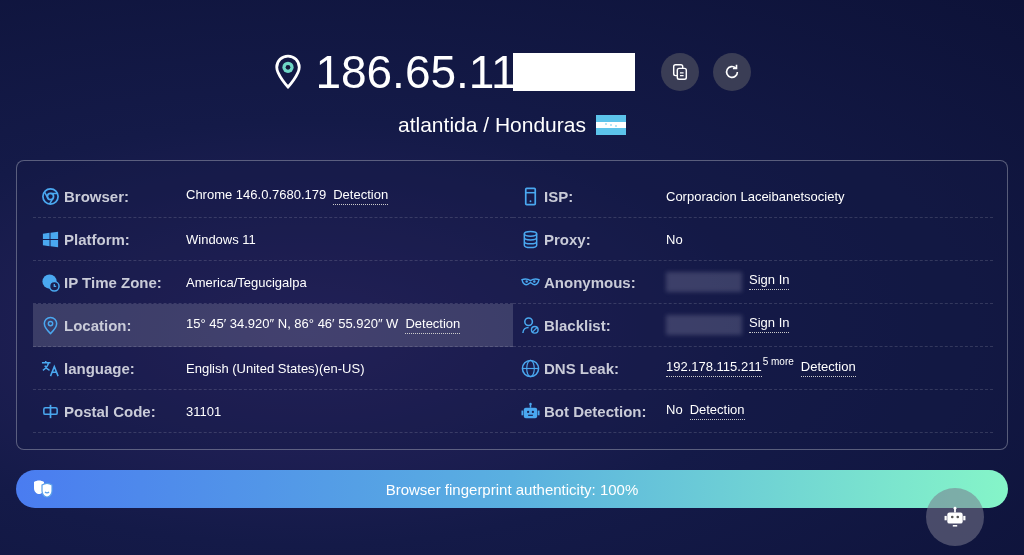  Describe the element at coordinates (416, 72) in the screenshot. I see `ip-address: 186.65.11` at that location.